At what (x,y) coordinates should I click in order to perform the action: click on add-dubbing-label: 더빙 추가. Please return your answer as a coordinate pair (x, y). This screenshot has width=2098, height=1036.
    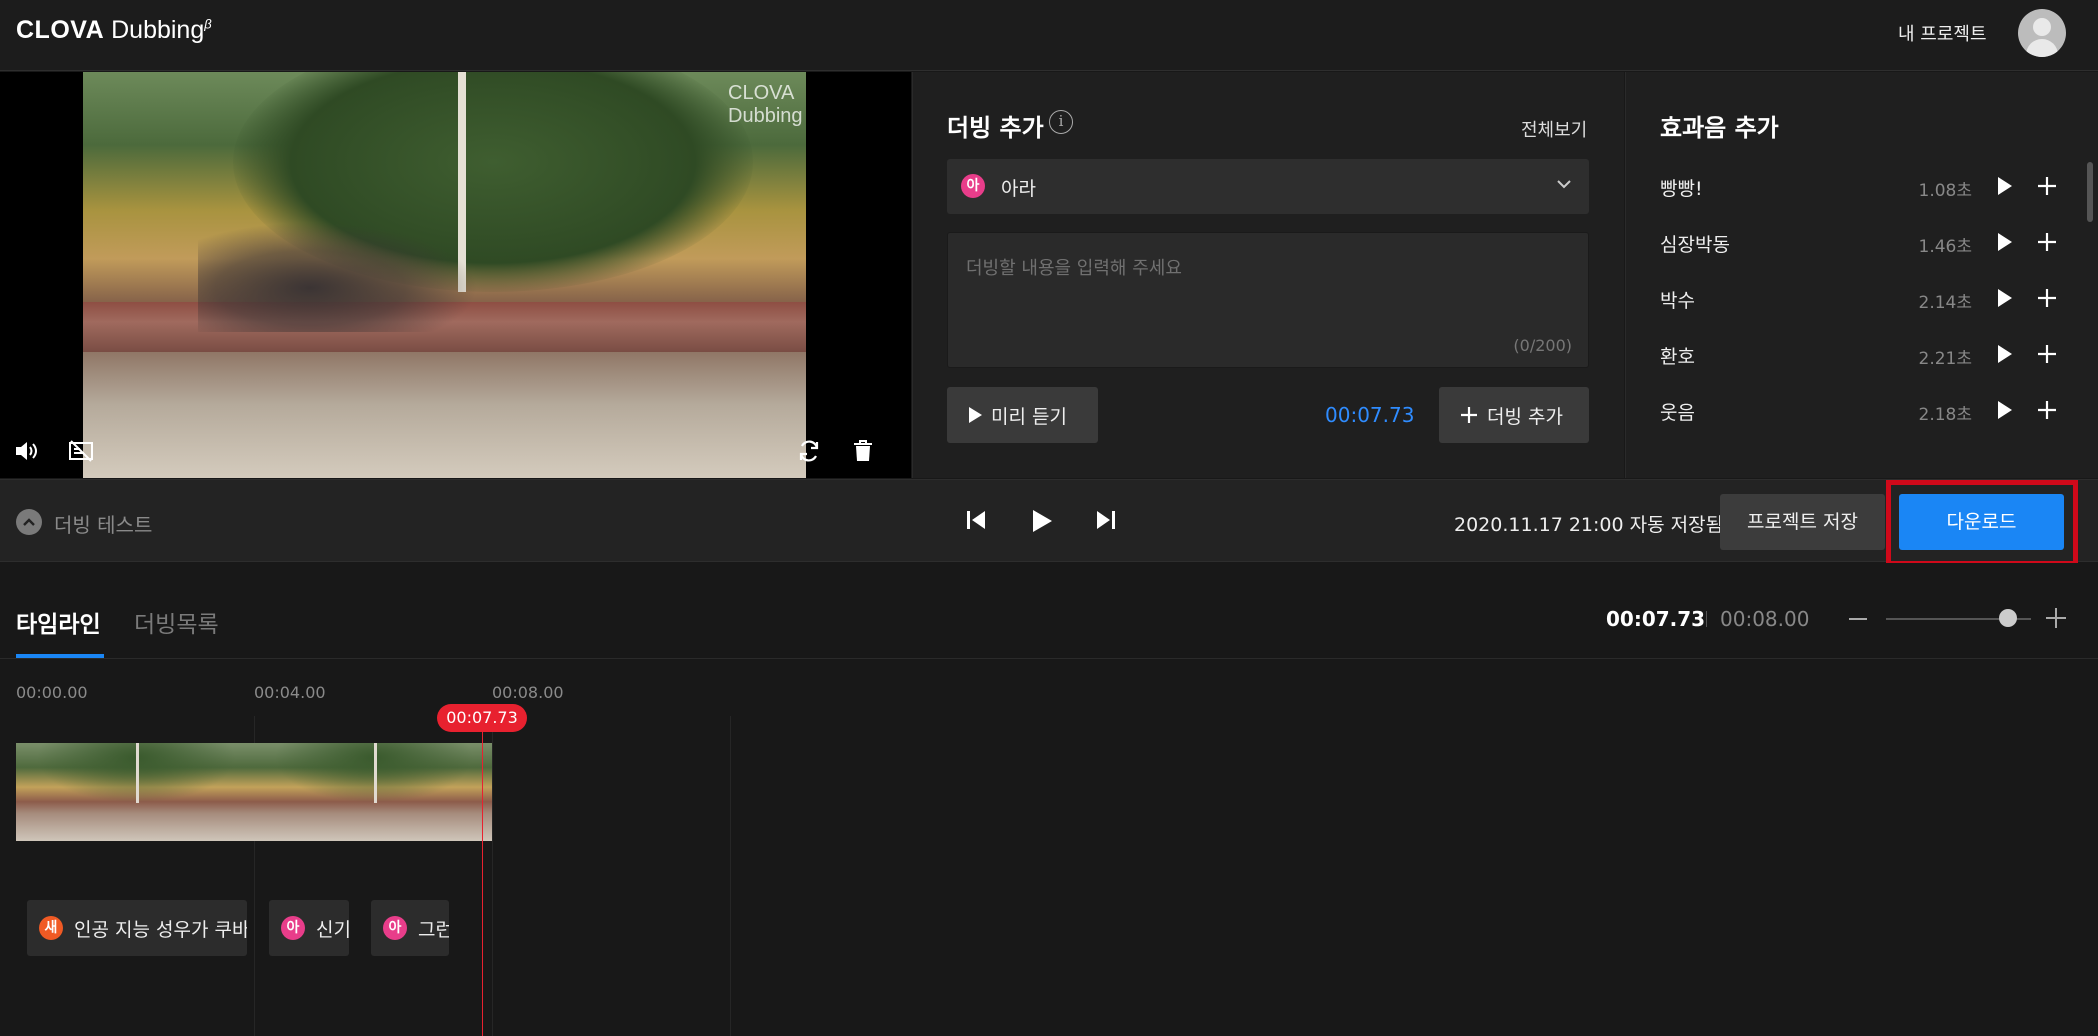
    Looking at the image, I should click on (1525, 416).